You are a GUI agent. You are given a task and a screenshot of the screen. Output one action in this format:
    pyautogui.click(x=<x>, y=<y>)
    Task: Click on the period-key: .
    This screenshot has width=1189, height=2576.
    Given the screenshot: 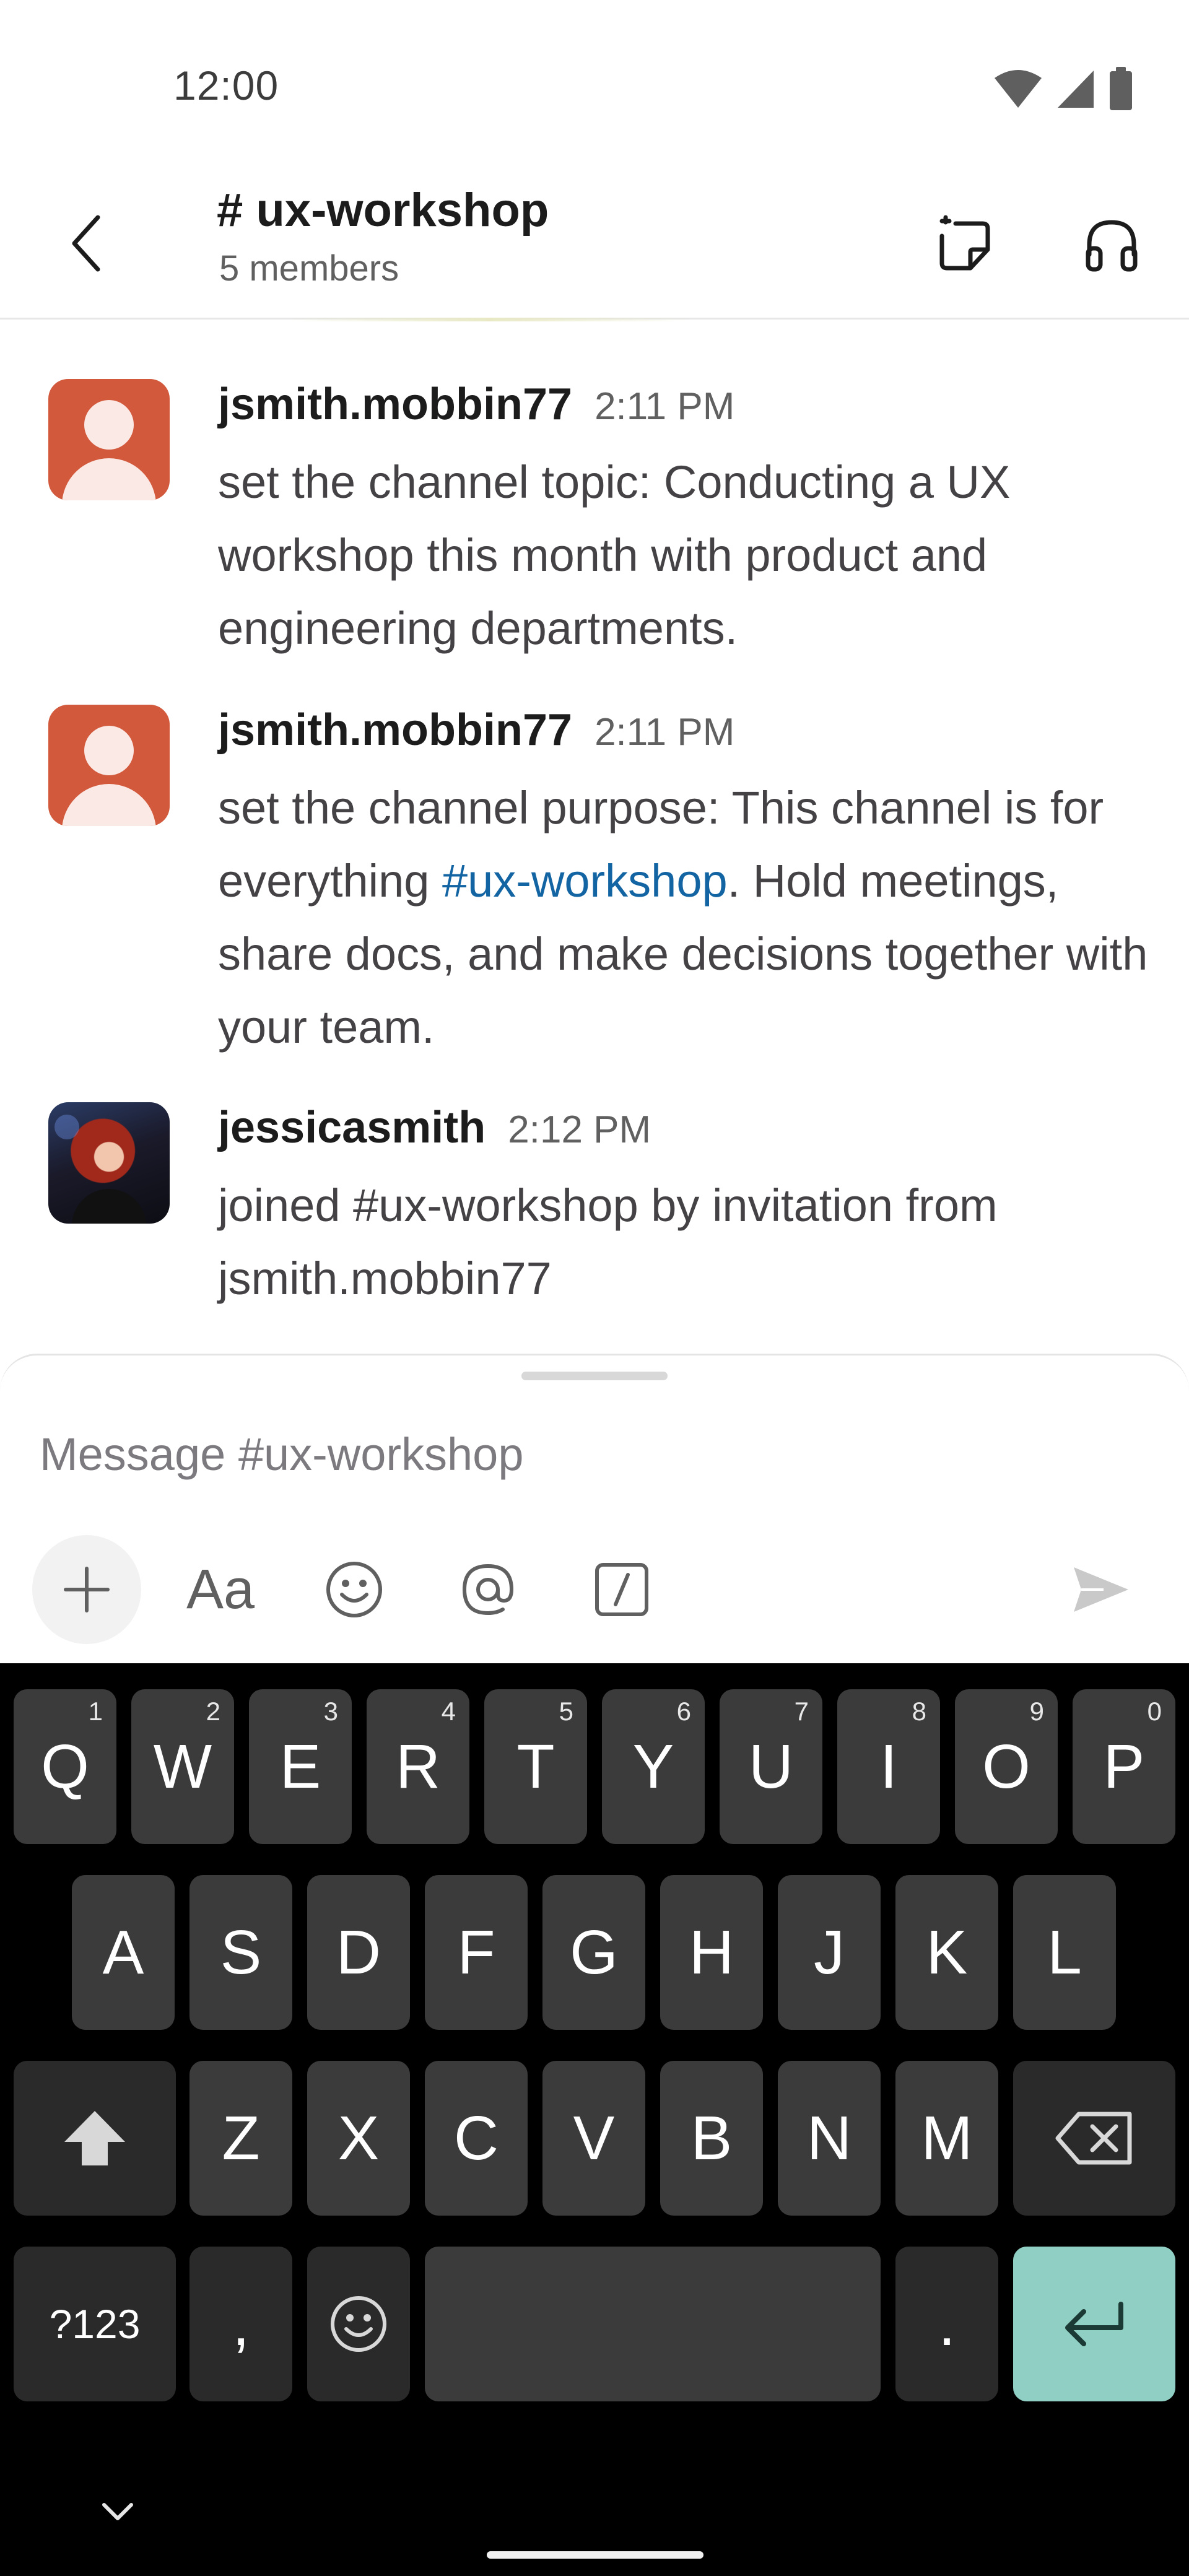 What is the action you would take?
    pyautogui.click(x=946, y=2324)
    